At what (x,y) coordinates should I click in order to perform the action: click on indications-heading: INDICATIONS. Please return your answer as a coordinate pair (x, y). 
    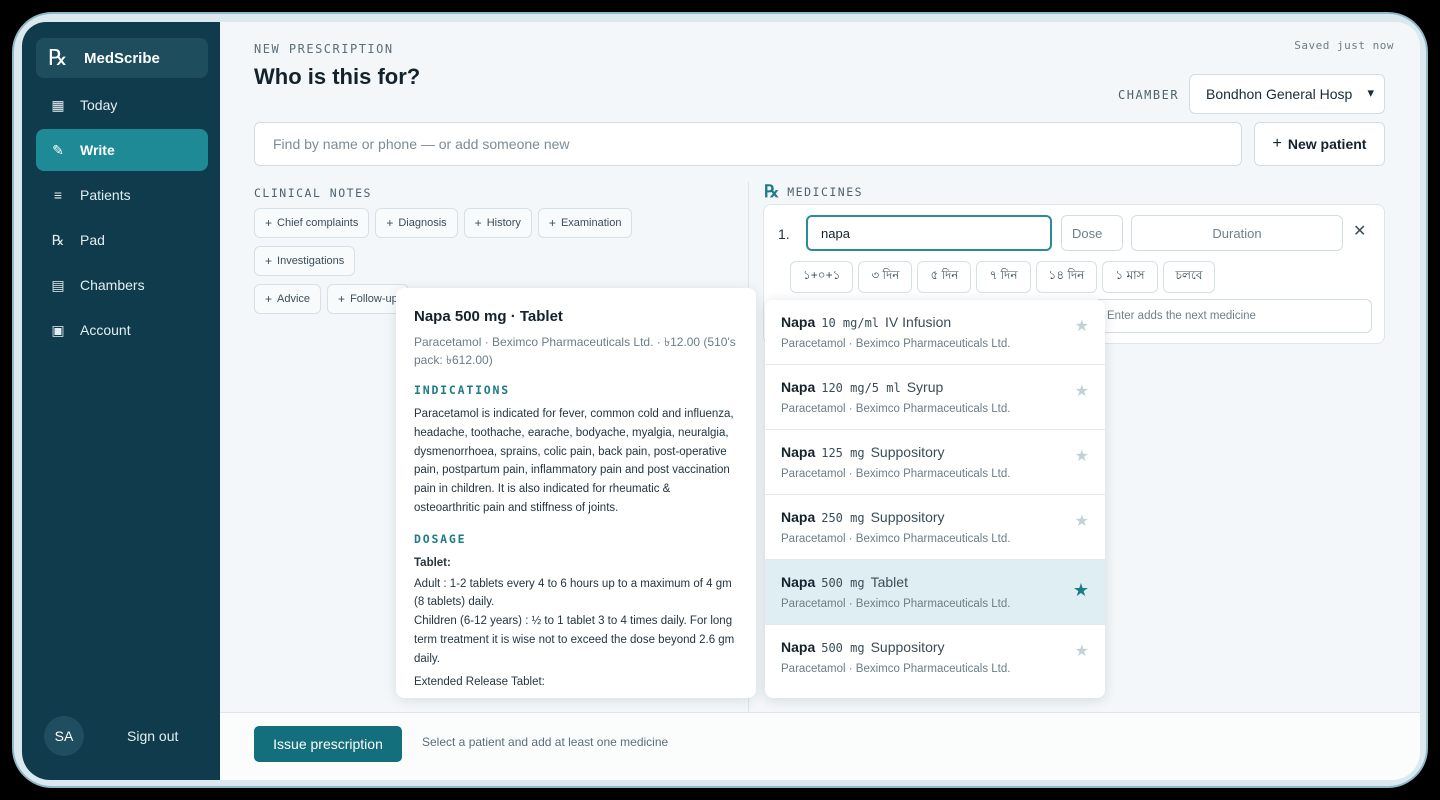
    Looking at the image, I should click on (462, 390).